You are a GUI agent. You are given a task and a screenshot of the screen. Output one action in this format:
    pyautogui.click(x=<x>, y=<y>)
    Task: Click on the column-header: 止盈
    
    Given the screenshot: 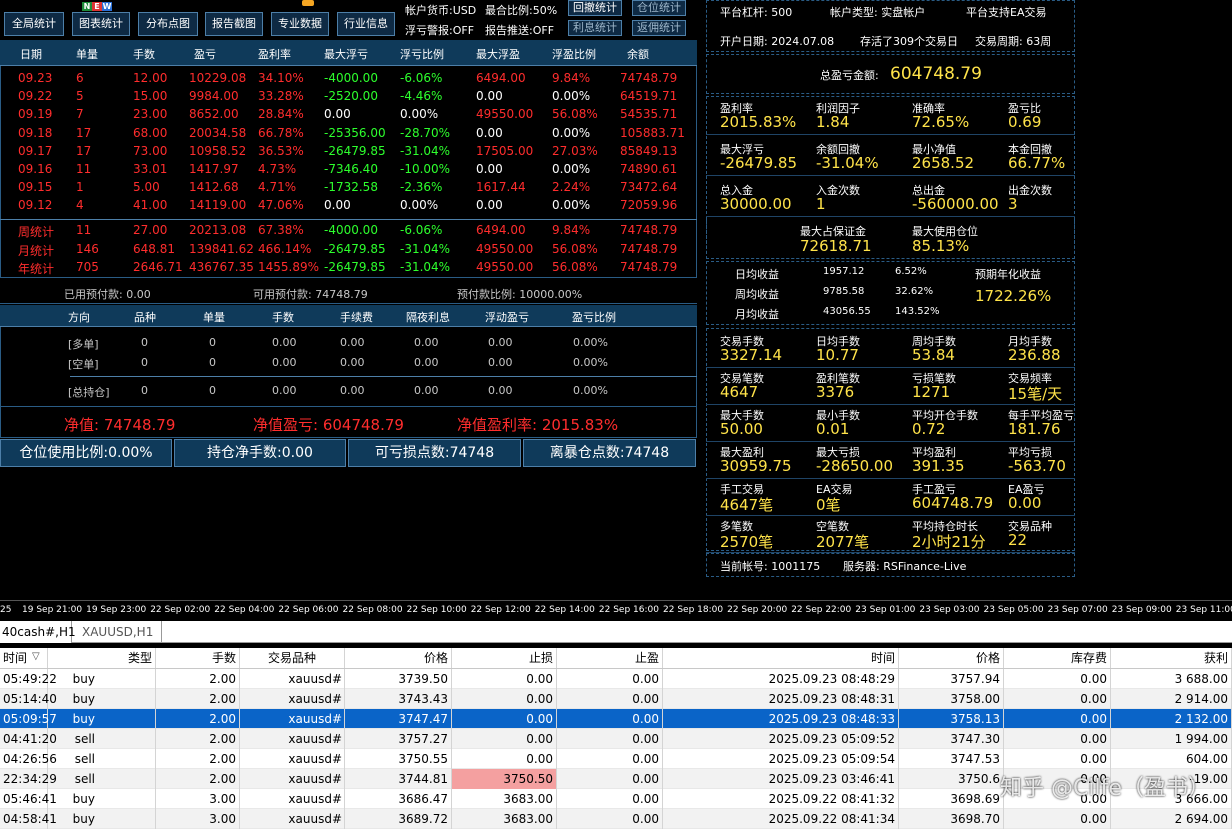 What is the action you would take?
    pyautogui.click(x=610, y=658)
    